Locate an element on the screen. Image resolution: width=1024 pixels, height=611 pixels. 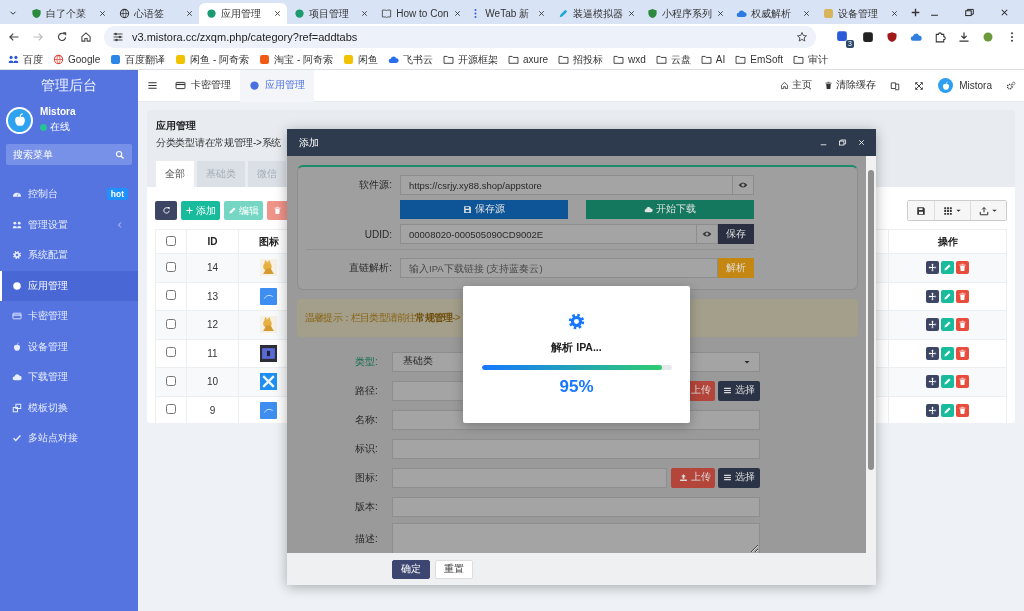
start-download-button: 开始下载 is located at coordinates (670, 209).